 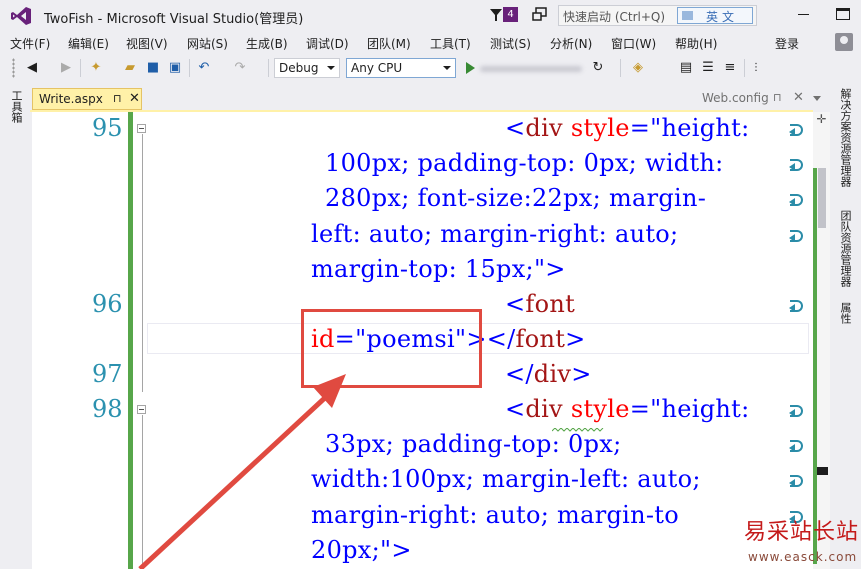 What do you see at coordinates (13, 68) in the screenshot?
I see `toolbar-grip` at bounding box center [13, 68].